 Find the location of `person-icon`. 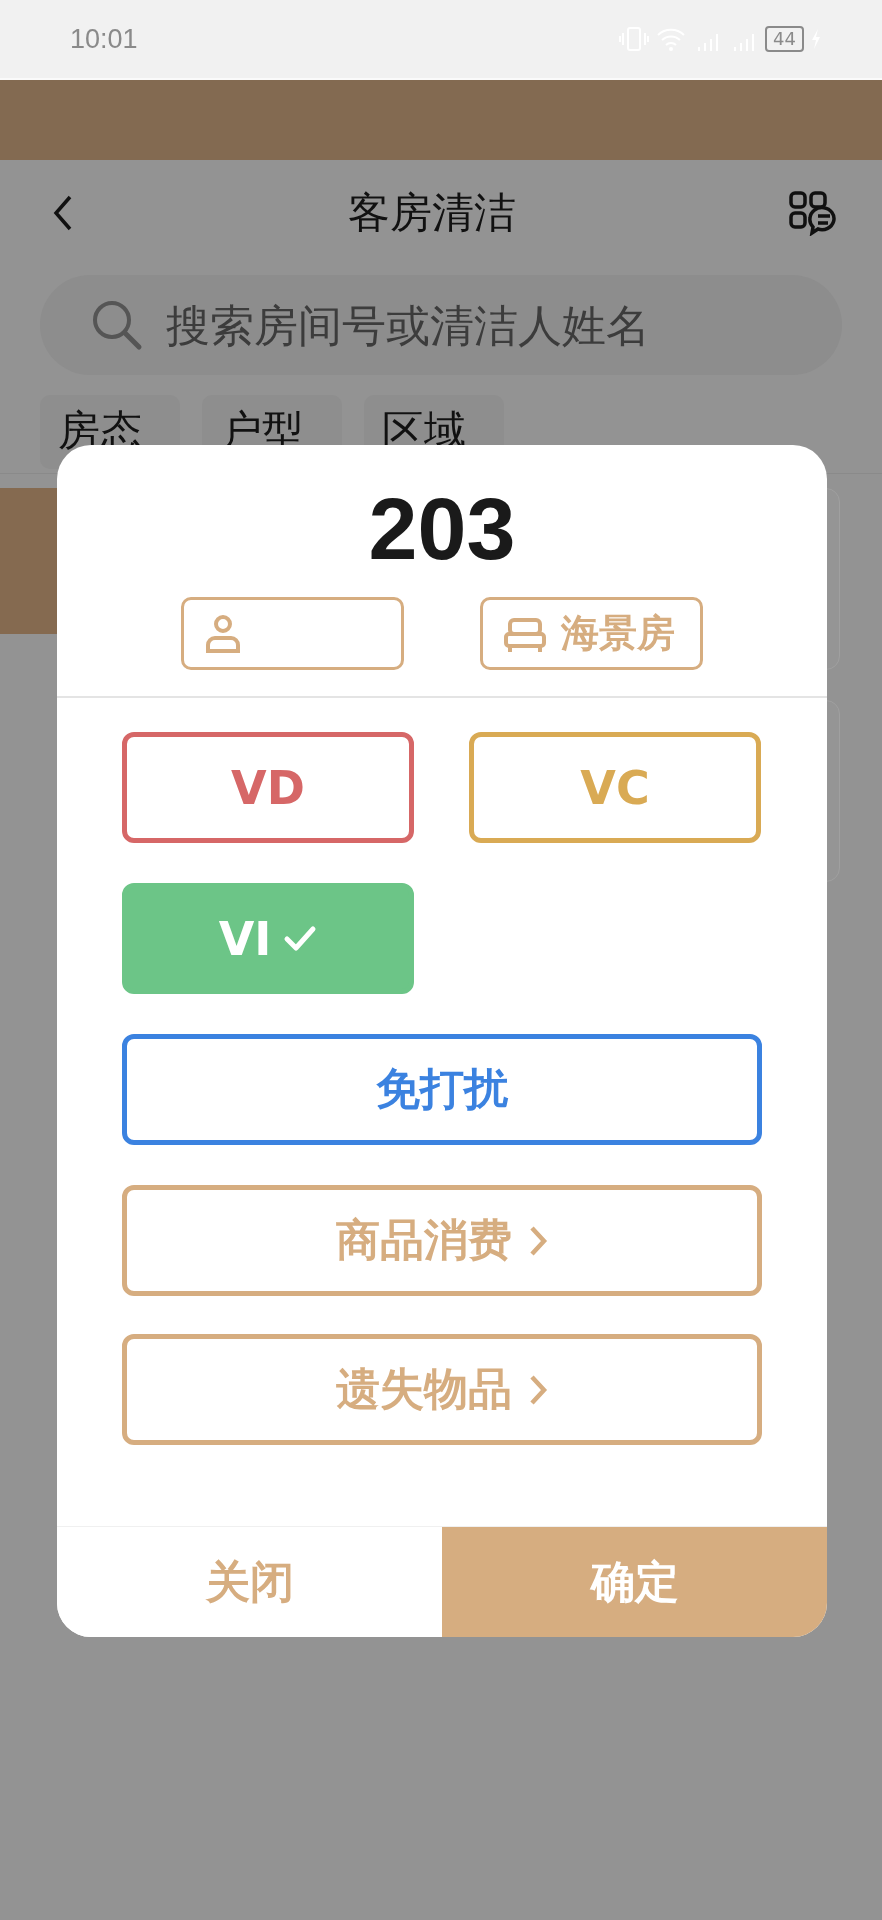

person-icon is located at coordinates (223, 633).